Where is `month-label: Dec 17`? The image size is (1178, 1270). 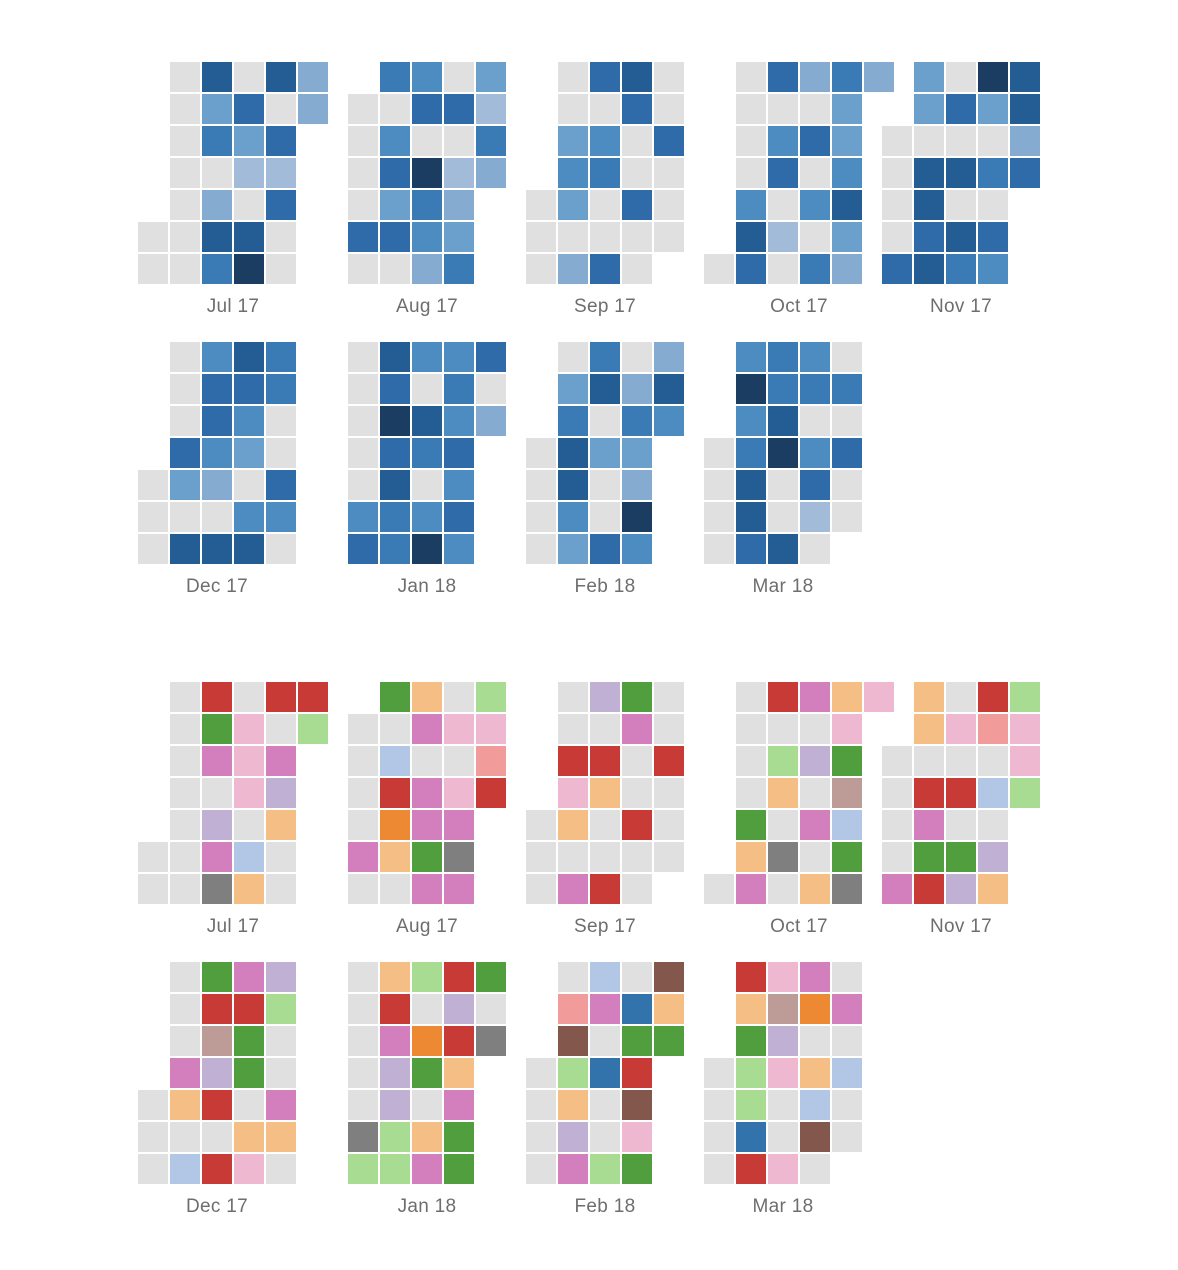 month-label: Dec 17 is located at coordinates (216, 586).